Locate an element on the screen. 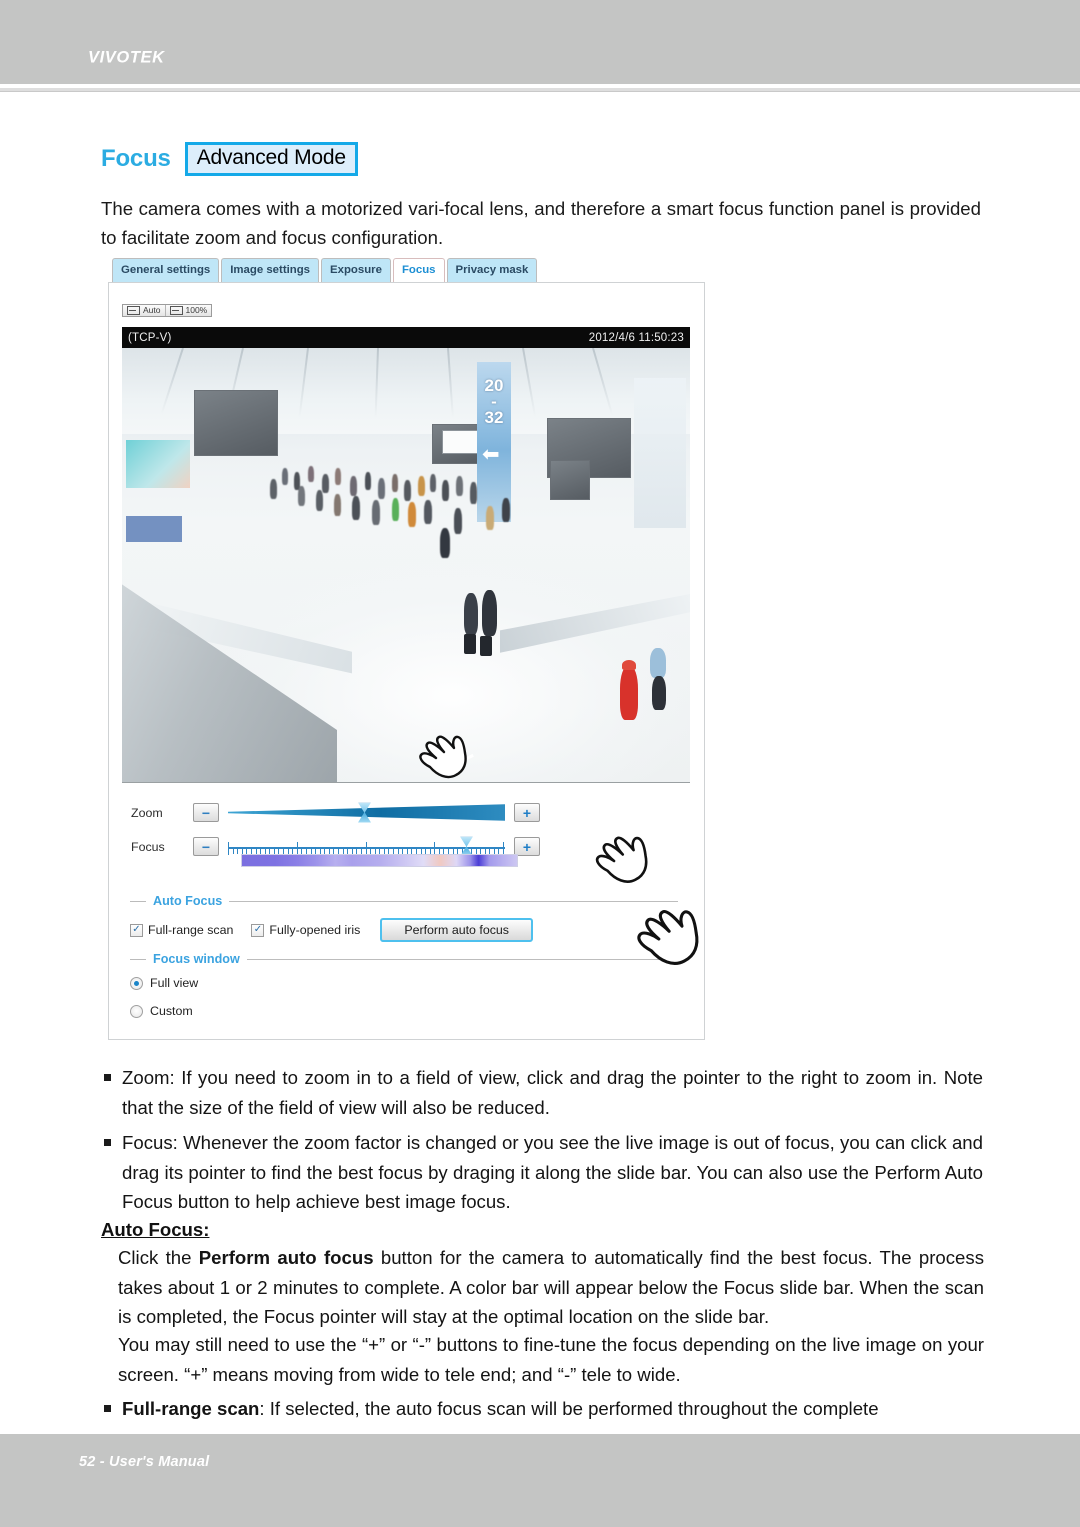 Image resolution: width=1080 pixels, height=1527 pixels. fully-opened-iris-label: Fully-opened iris is located at coordinates (315, 930).